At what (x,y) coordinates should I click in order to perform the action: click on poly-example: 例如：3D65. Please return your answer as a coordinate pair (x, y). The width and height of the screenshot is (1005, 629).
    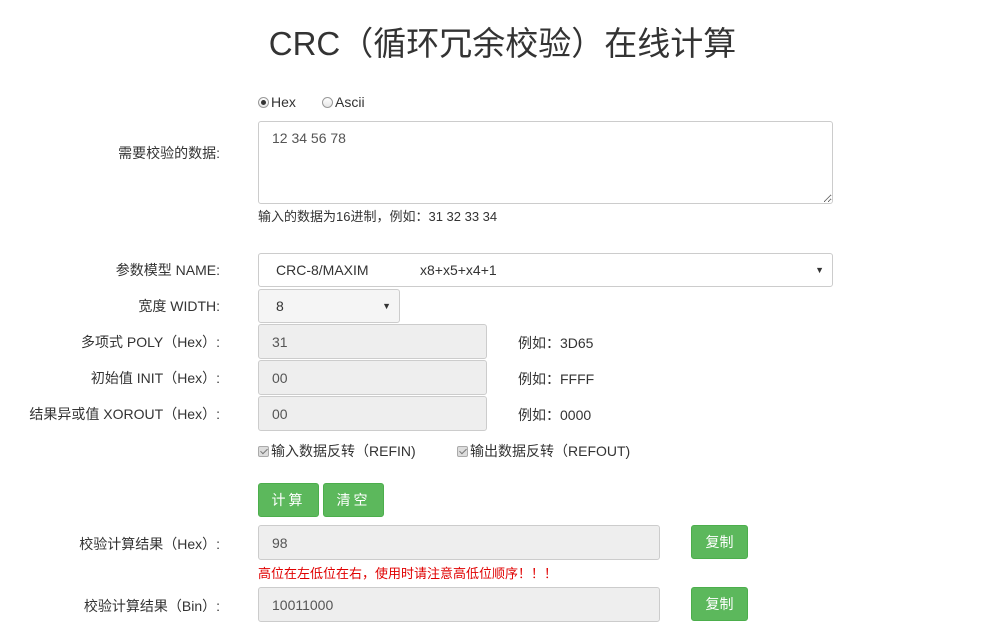
    Looking at the image, I should click on (556, 343).